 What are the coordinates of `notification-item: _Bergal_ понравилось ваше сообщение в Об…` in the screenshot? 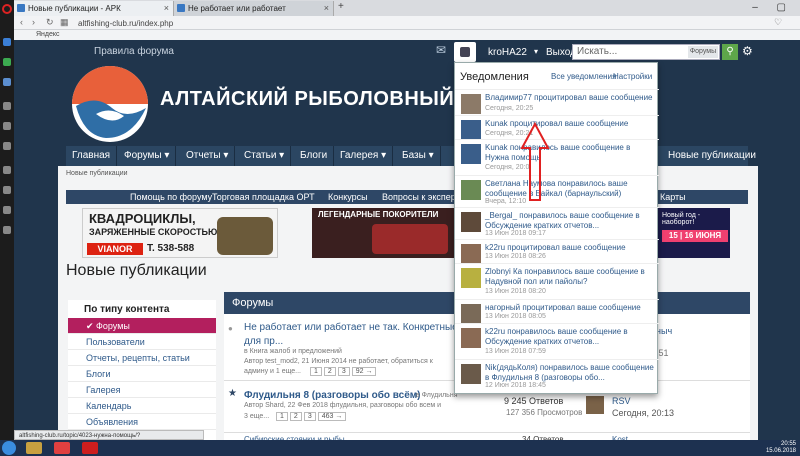 It's located at (557, 223).